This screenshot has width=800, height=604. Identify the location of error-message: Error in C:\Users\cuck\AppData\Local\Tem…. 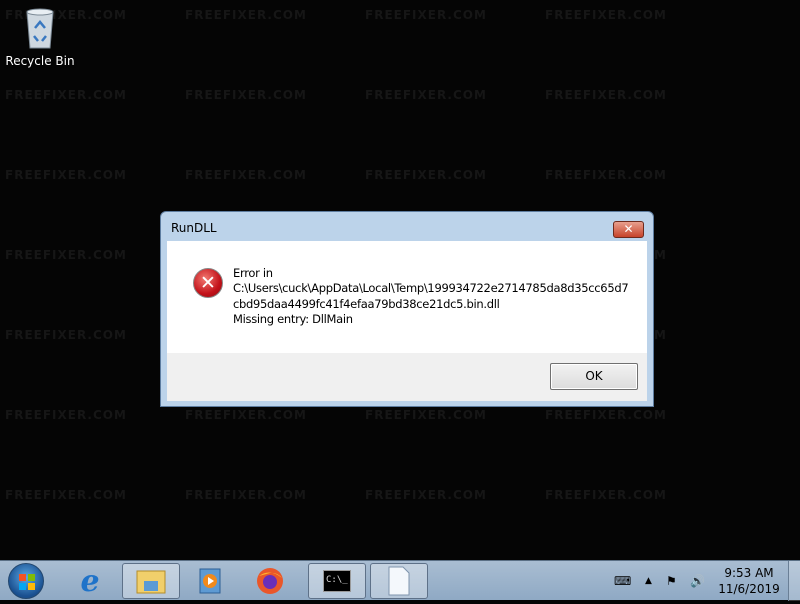
(431, 296).